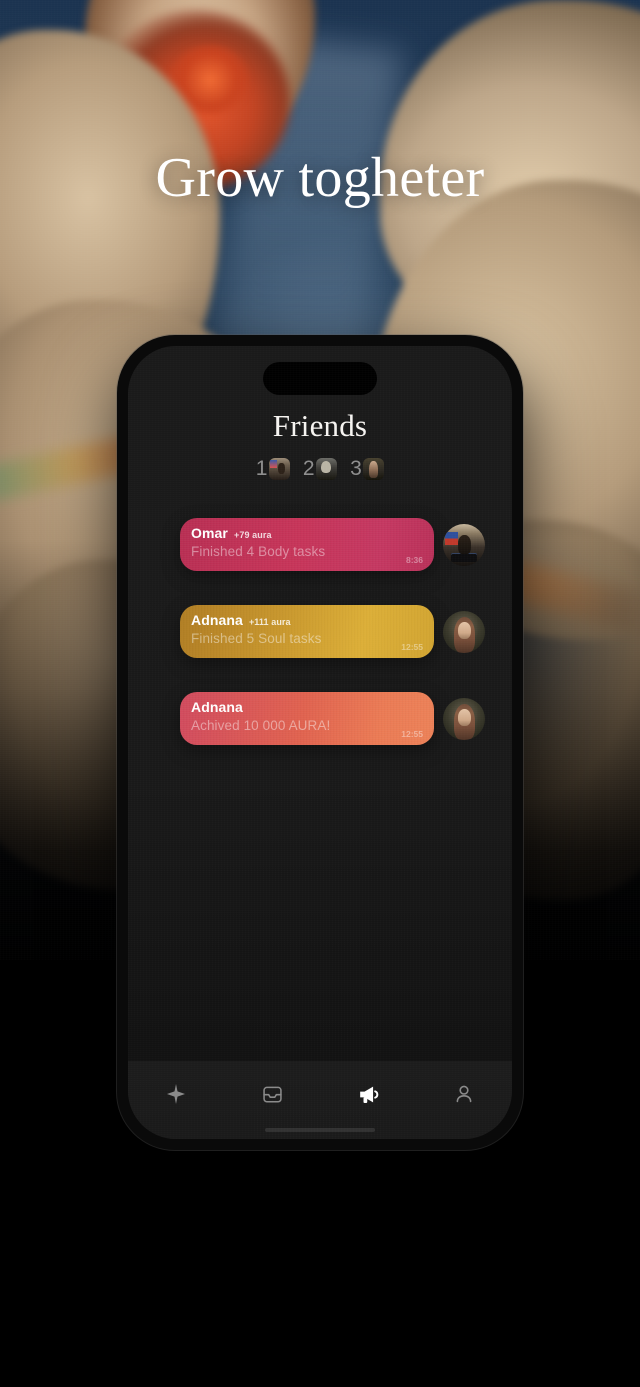 This screenshot has height=1387, width=640. I want to click on nav-item-create, so click(176, 1094).